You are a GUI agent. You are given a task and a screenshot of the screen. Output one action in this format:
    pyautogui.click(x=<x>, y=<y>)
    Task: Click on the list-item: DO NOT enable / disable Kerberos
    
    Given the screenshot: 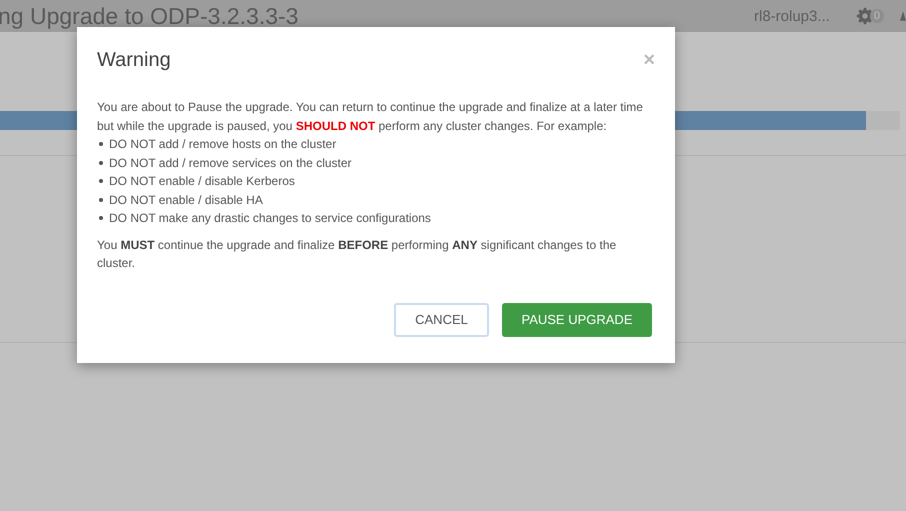 What is the action you would take?
    pyautogui.click(x=202, y=181)
    